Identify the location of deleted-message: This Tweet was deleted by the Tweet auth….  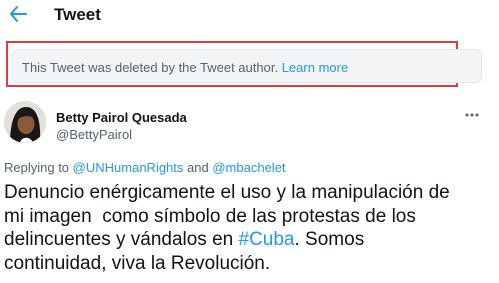
(150, 67).